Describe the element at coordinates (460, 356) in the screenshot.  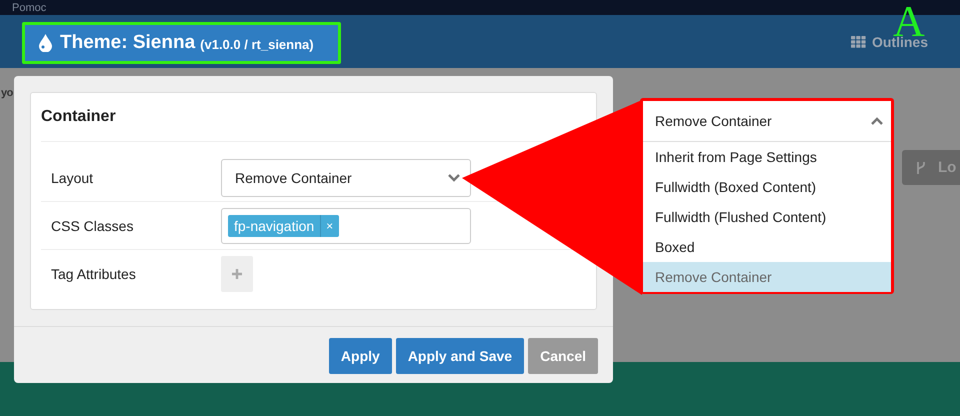
I see `dialog-button: Apply and Save` at that location.